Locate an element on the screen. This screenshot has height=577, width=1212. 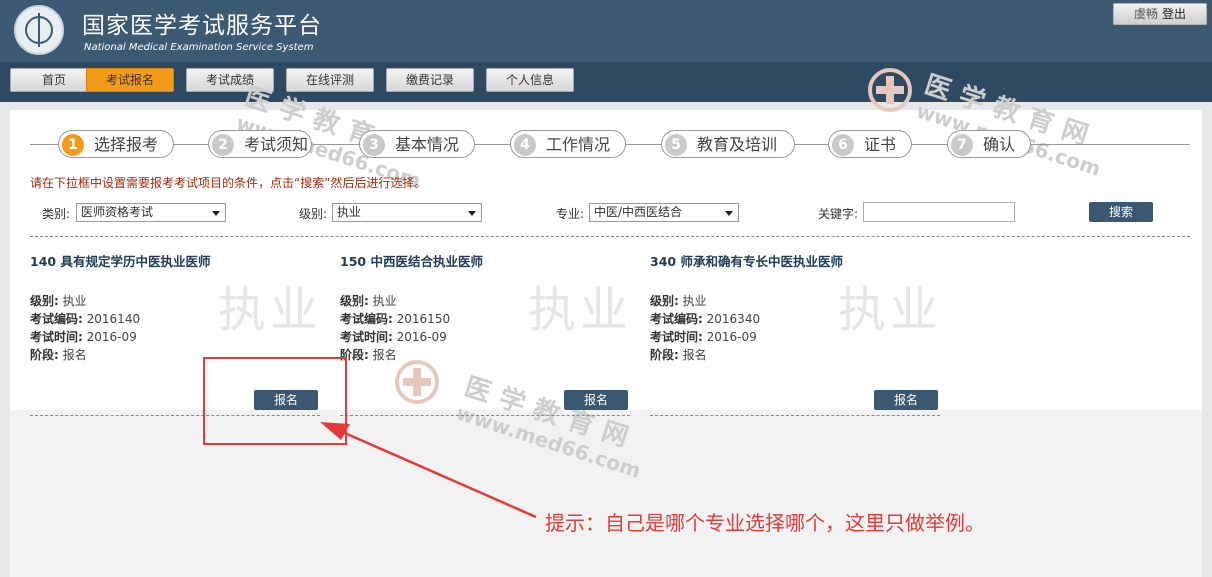
annotation-arrow-icon is located at coordinates (428, 470).